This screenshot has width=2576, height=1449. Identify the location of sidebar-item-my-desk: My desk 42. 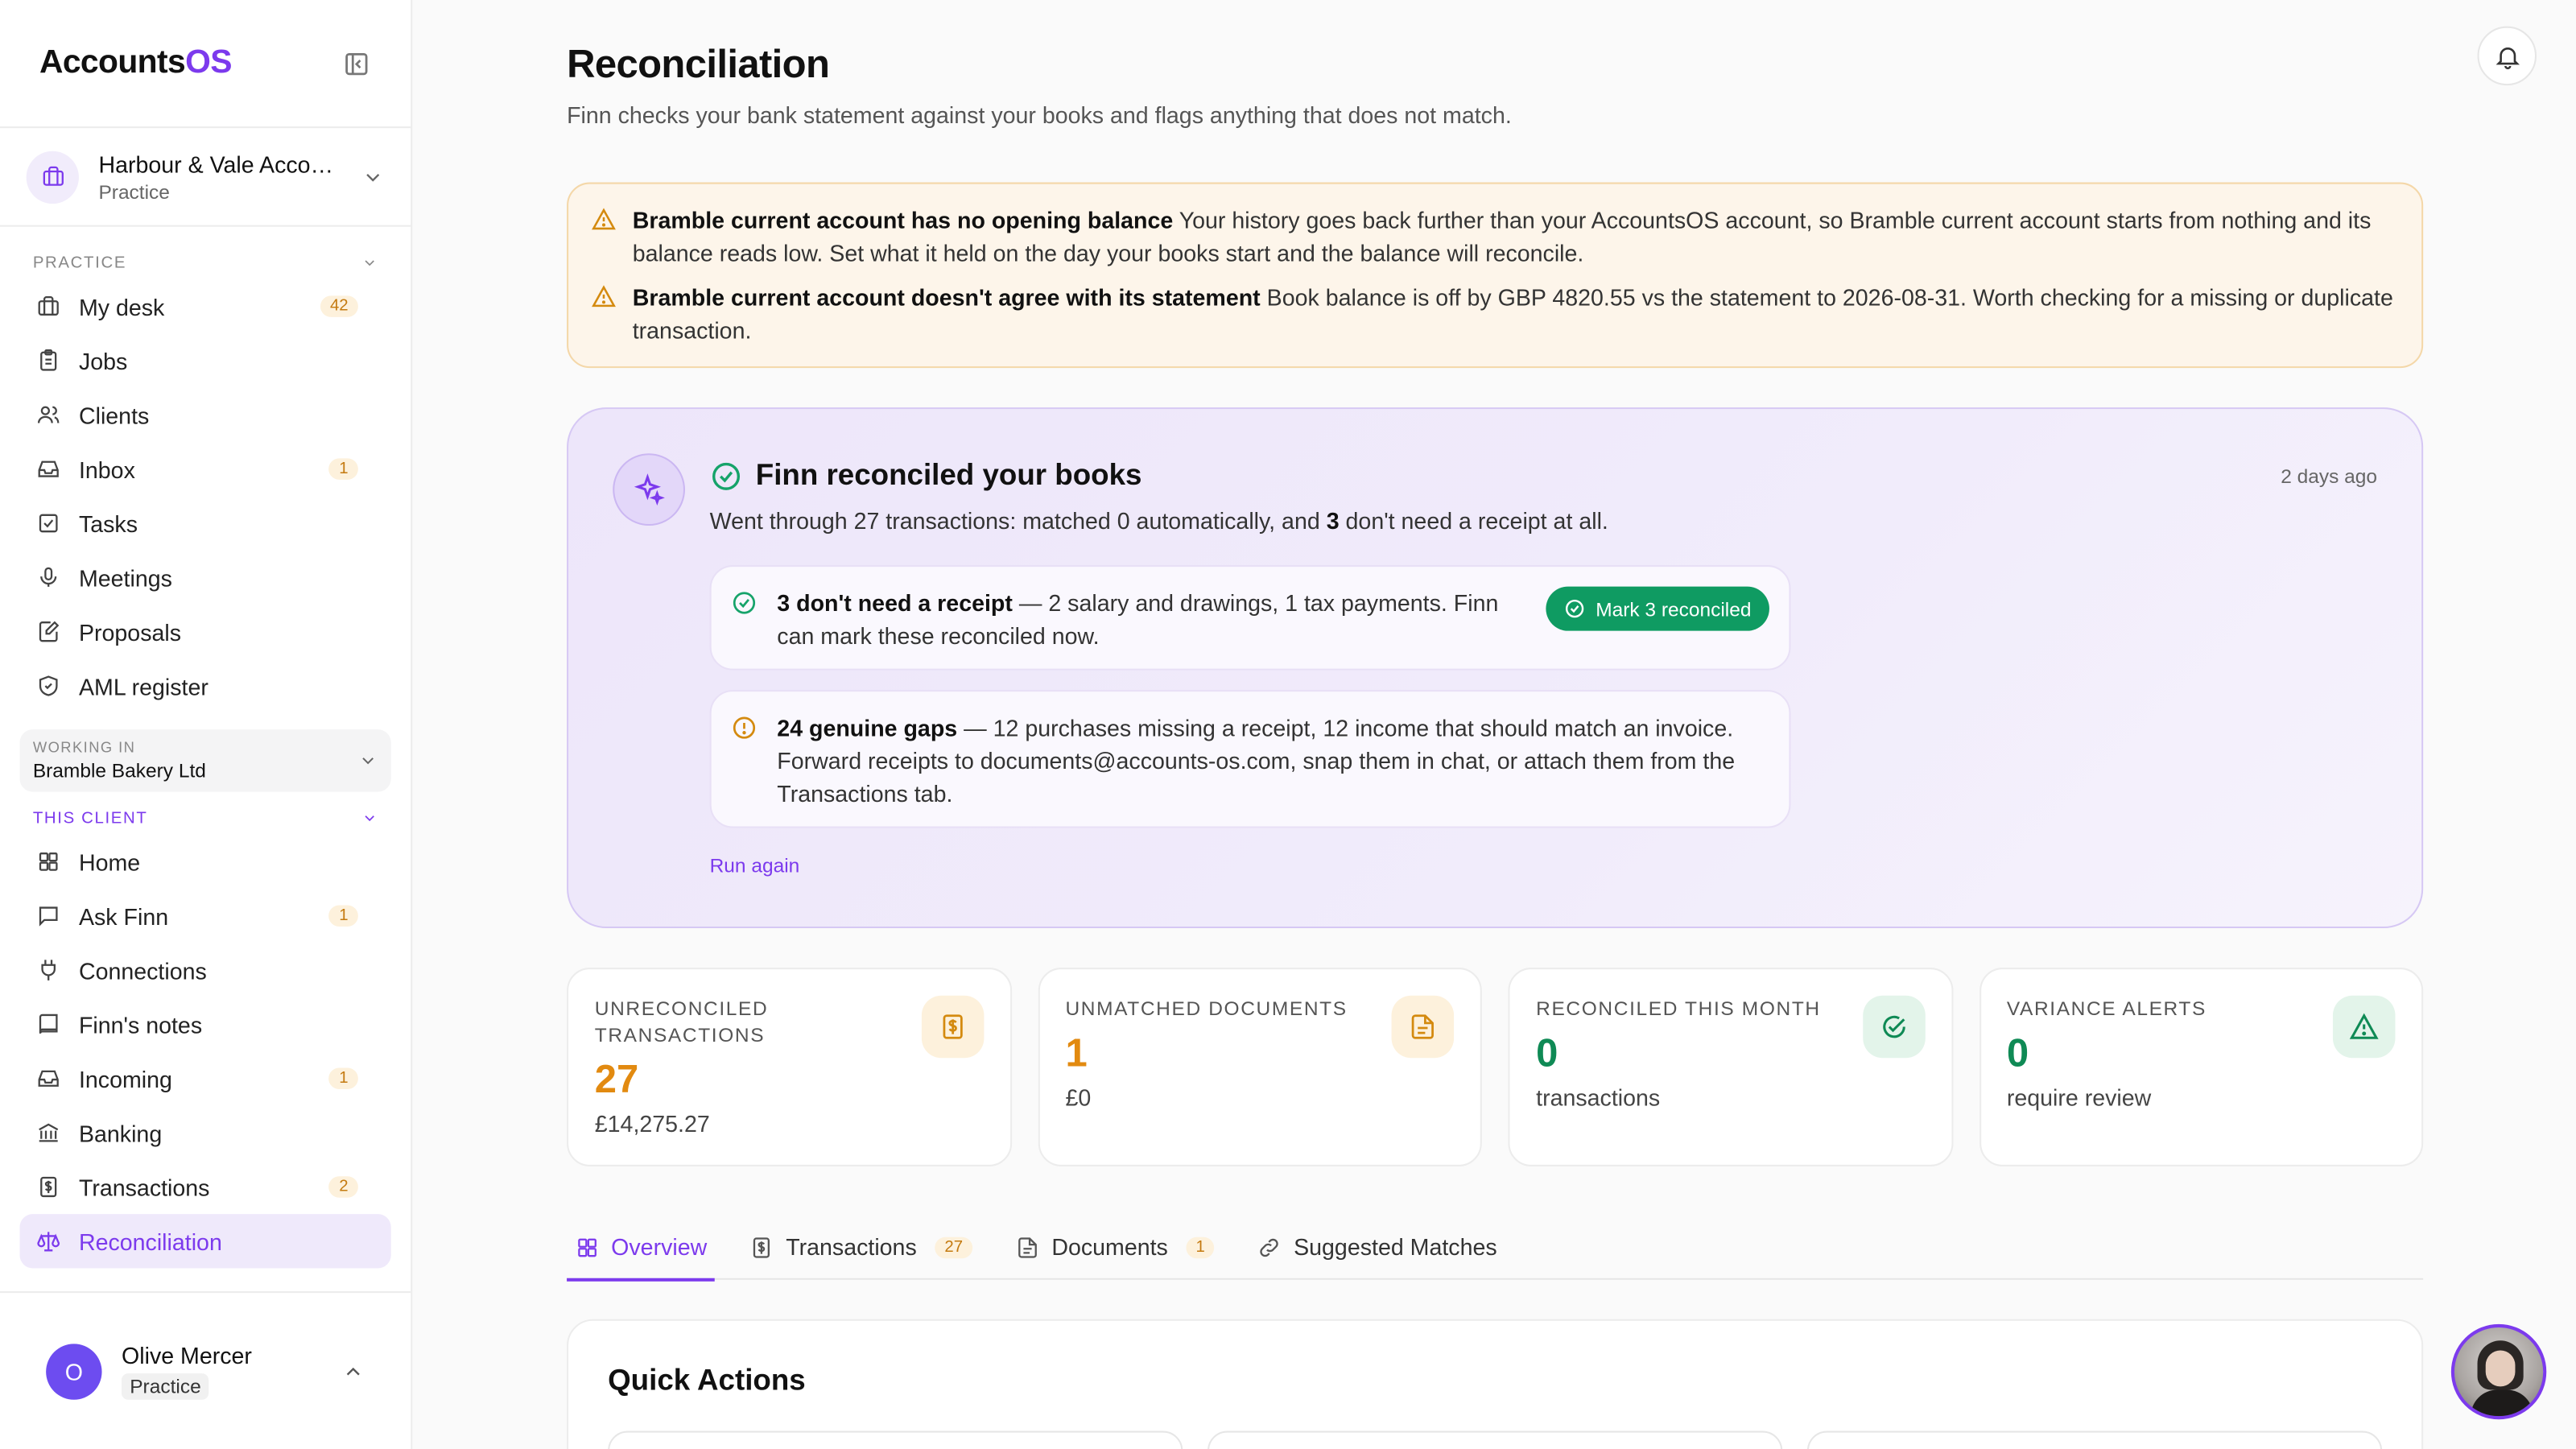
(205, 306).